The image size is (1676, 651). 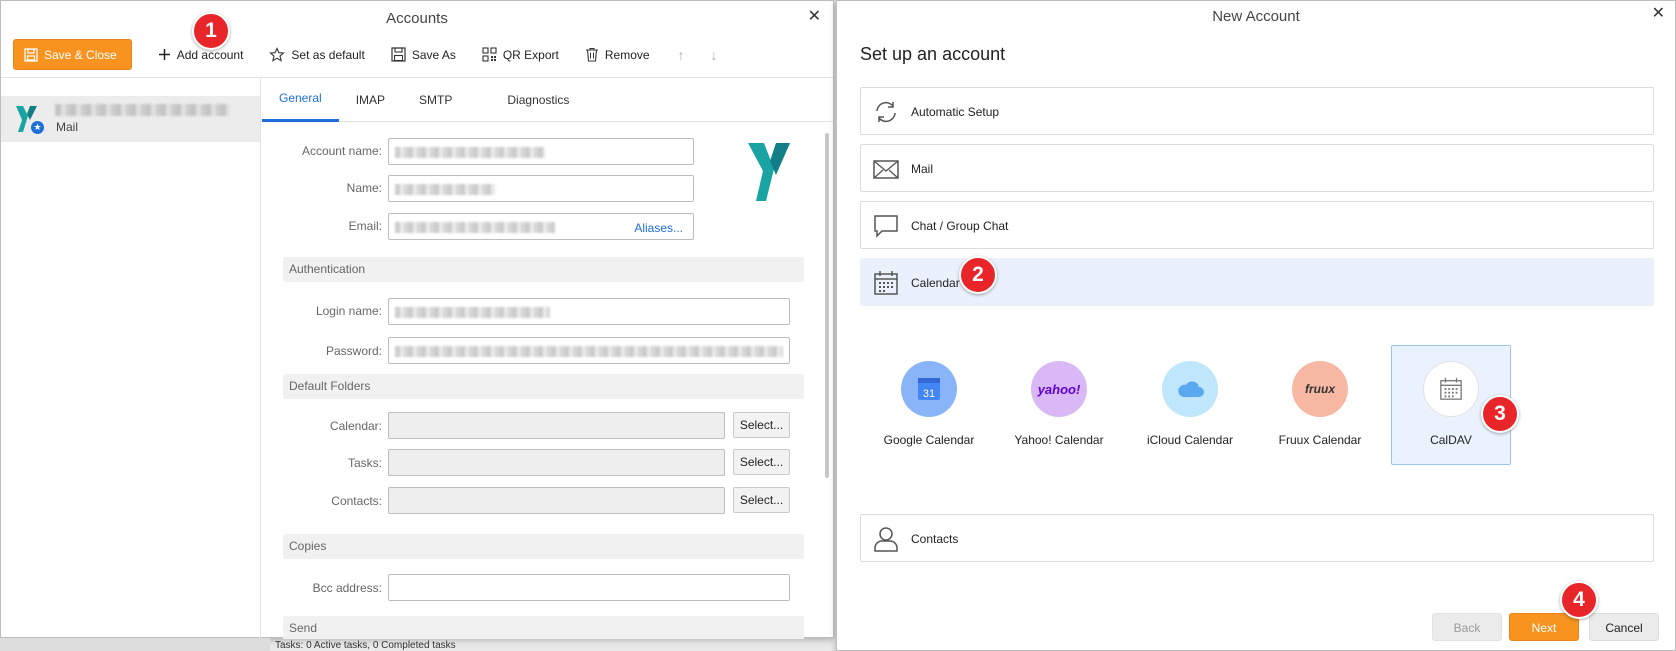 I want to click on bcc-address-label: Bcc address:, so click(x=347, y=588).